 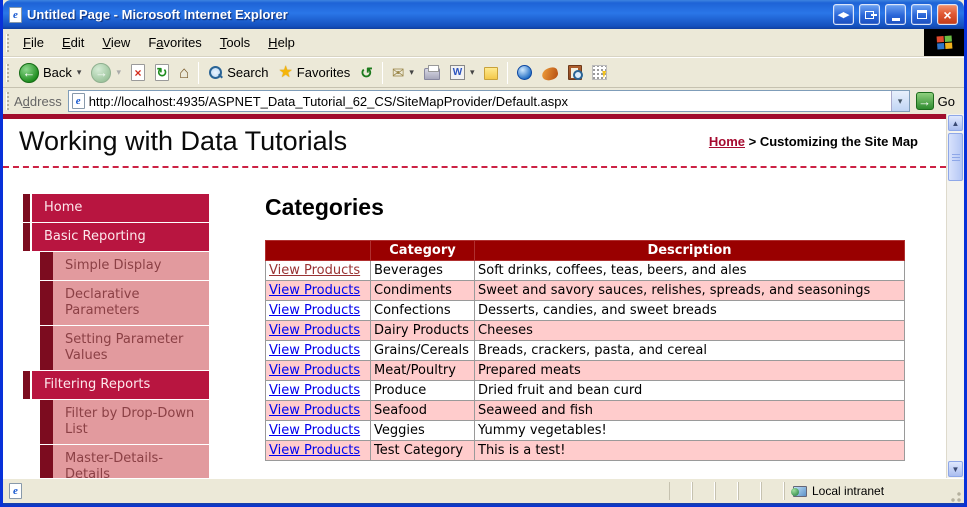 I want to click on search-button: Search, so click(x=238, y=72).